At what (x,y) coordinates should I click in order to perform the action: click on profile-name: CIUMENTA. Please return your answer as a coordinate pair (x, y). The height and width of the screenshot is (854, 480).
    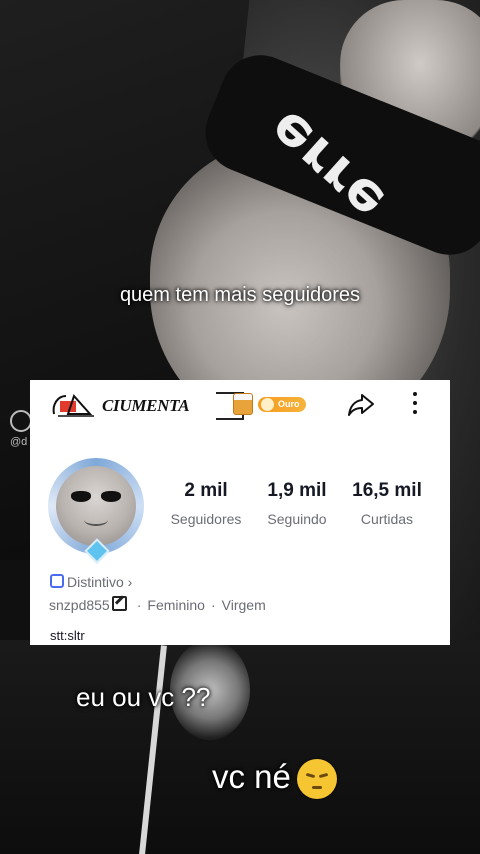
    Looking at the image, I should click on (146, 405).